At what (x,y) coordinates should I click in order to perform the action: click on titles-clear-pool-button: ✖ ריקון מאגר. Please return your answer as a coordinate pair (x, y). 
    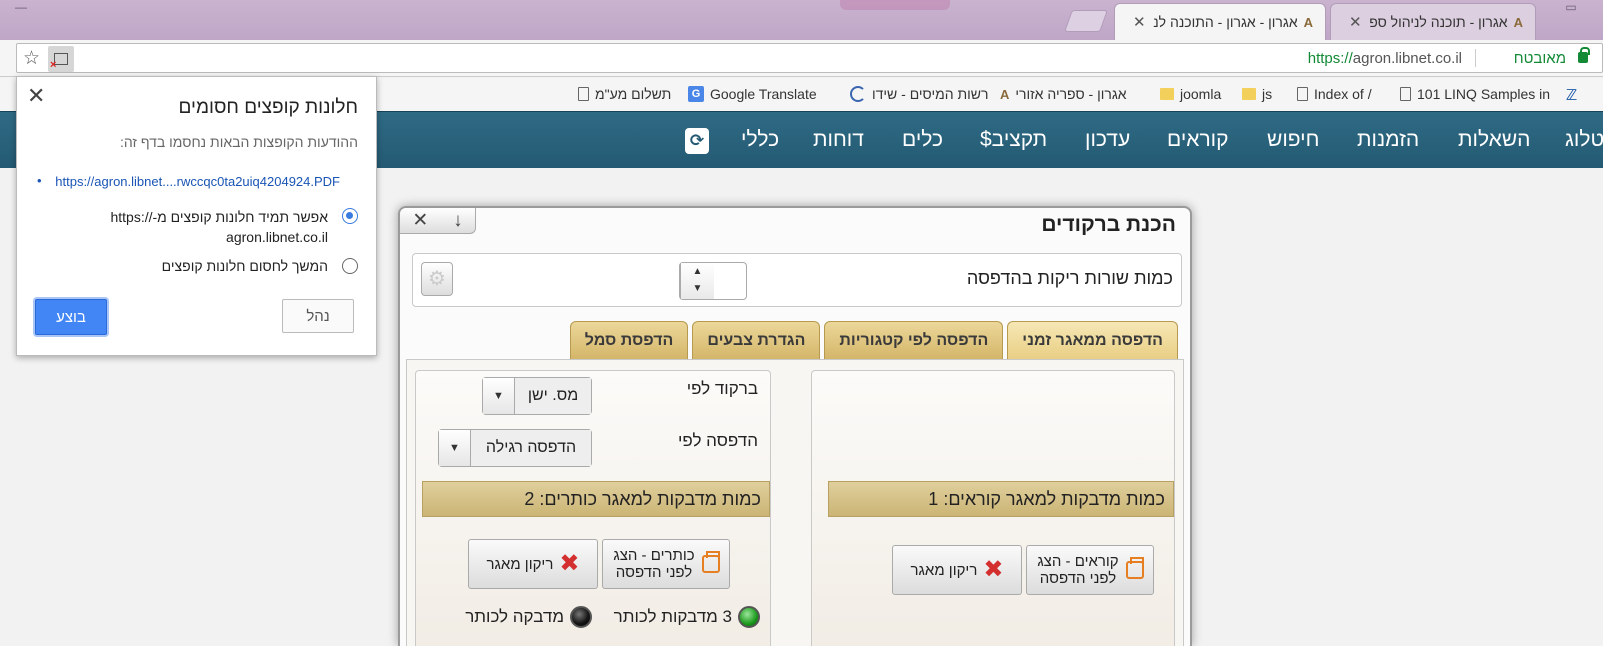
    Looking at the image, I should click on (533, 564).